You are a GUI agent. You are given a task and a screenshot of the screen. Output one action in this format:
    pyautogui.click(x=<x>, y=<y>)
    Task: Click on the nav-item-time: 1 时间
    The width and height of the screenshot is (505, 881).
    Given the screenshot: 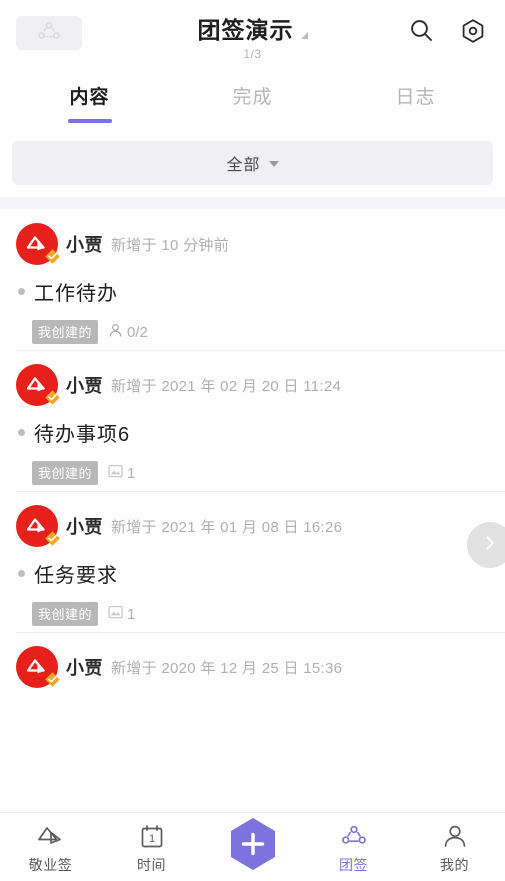 What is the action you would take?
    pyautogui.click(x=151, y=848)
    